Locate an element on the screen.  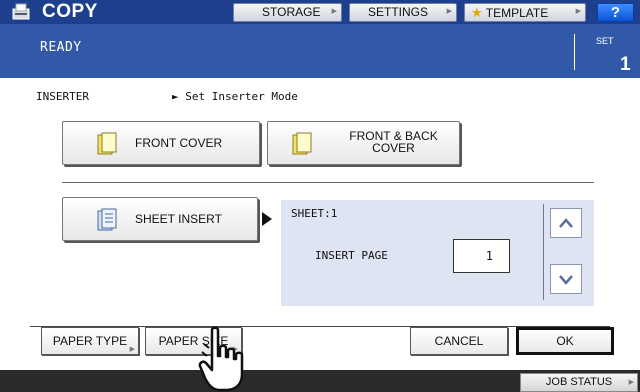
insert-page-field: 1 is located at coordinates (481, 256).